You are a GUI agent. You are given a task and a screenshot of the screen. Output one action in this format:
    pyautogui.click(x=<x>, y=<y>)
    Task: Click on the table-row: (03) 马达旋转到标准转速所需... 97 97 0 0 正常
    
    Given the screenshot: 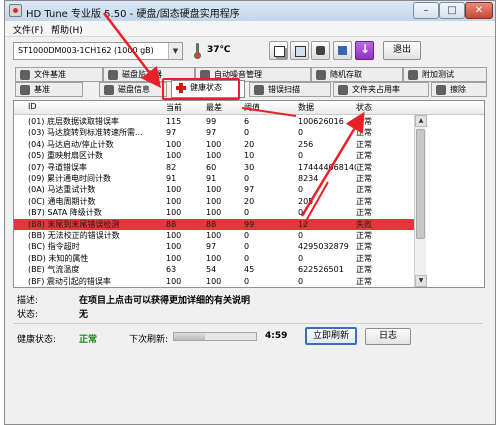 What is the action you would take?
    pyautogui.click(x=214, y=132)
    